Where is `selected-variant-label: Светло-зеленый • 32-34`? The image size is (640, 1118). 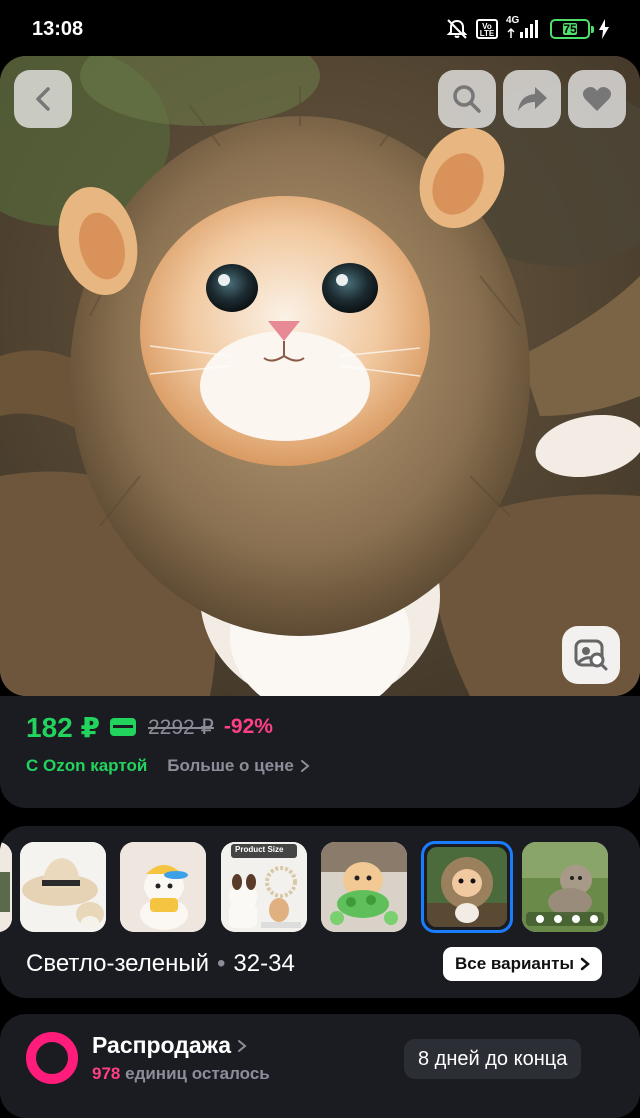
selected-variant-label: Светло-зеленый • 32-34 is located at coordinates (160, 964).